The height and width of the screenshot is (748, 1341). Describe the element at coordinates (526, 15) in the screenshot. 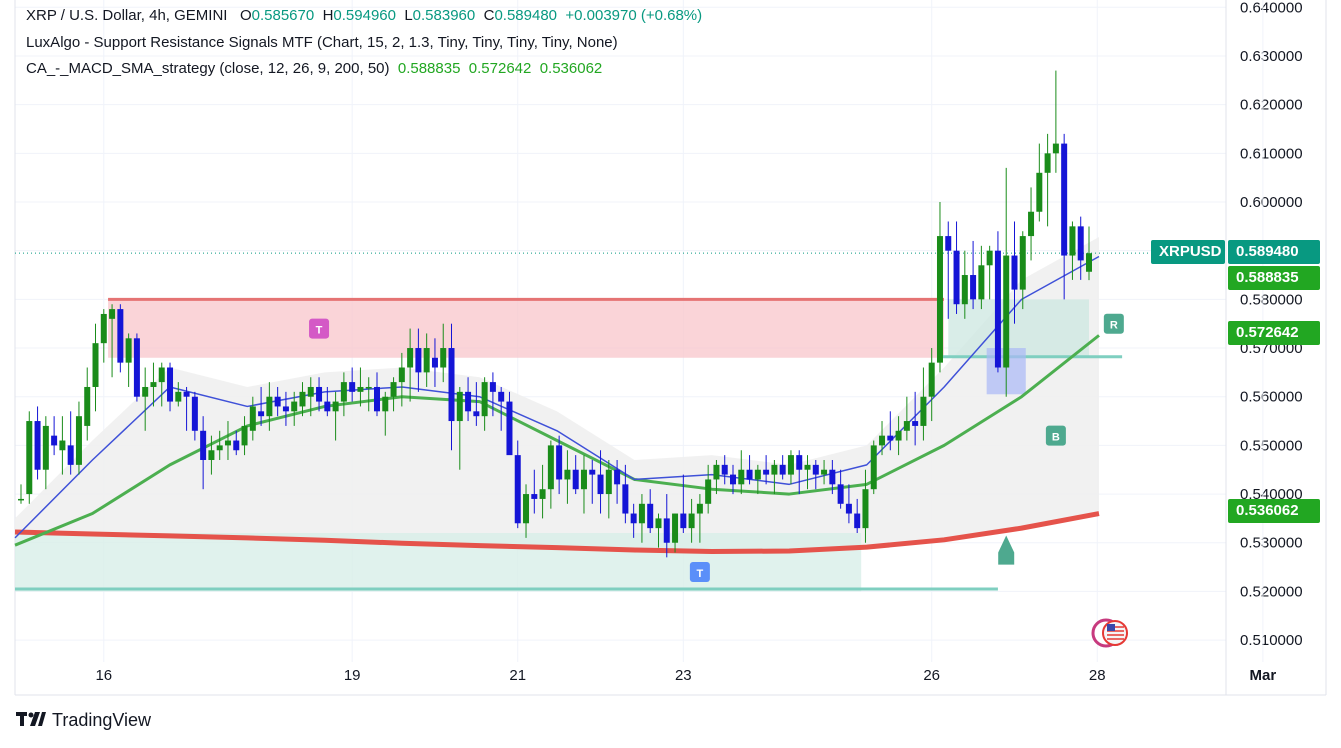

I see `close-value: 0.589480` at that location.